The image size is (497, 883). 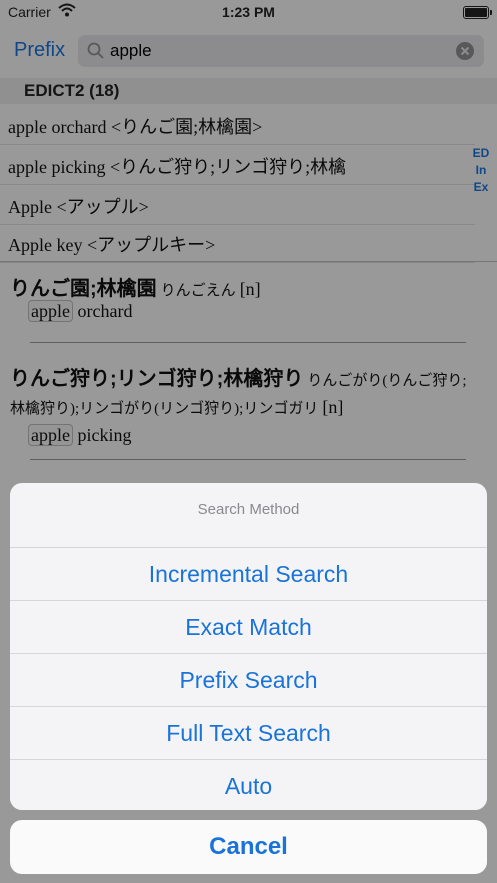 What do you see at coordinates (248, 785) in the screenshot?
I see `option-auto: Auto` at bounding box center [248, 785].